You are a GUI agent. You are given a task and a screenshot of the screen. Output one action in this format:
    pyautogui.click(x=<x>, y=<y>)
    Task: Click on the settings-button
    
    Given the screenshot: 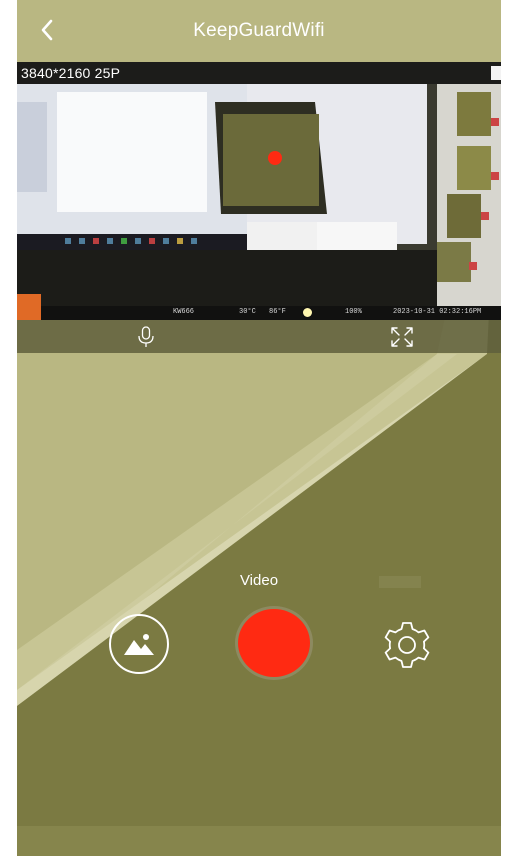 What is the action you would take?
    pyautogui.click(x=407, y=645)
    